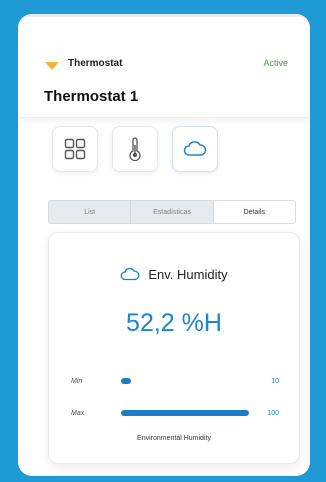 The height and width of the screenshot is (482, 326). Describe the element at coordinates (77, 381) in the screenshot. I see `min-label: Min` at that location.